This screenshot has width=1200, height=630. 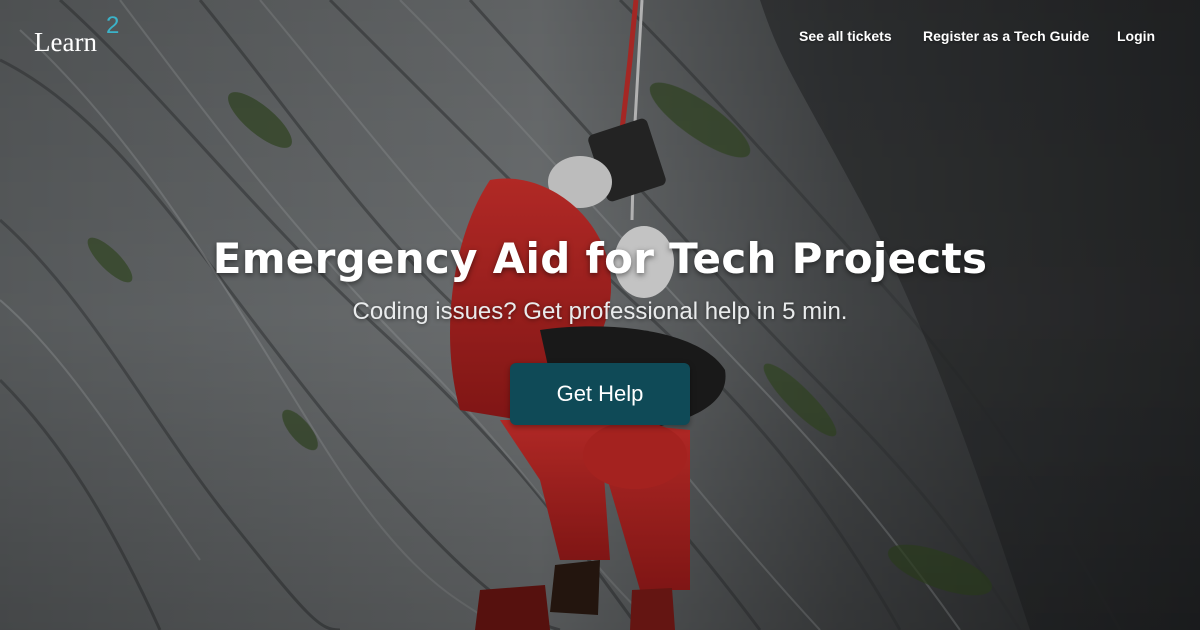 I want to click on brand-logo: Learn 2, so click(x=76, y=36).